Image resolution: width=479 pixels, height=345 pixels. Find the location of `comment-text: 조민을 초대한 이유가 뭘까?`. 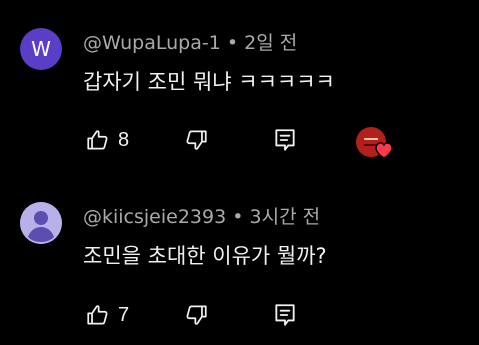

comment-text: 조민을 초대한 이유가 뭘까? is located at coordinates (205, 256).